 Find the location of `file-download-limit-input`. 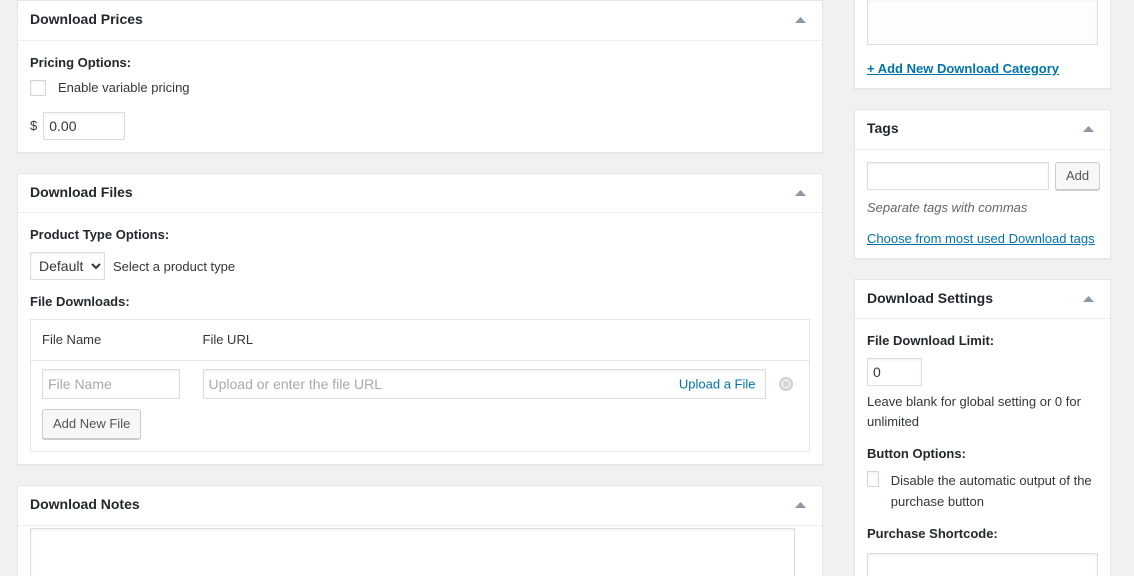

file-download-limit-input is located at coordinates (894, 372).